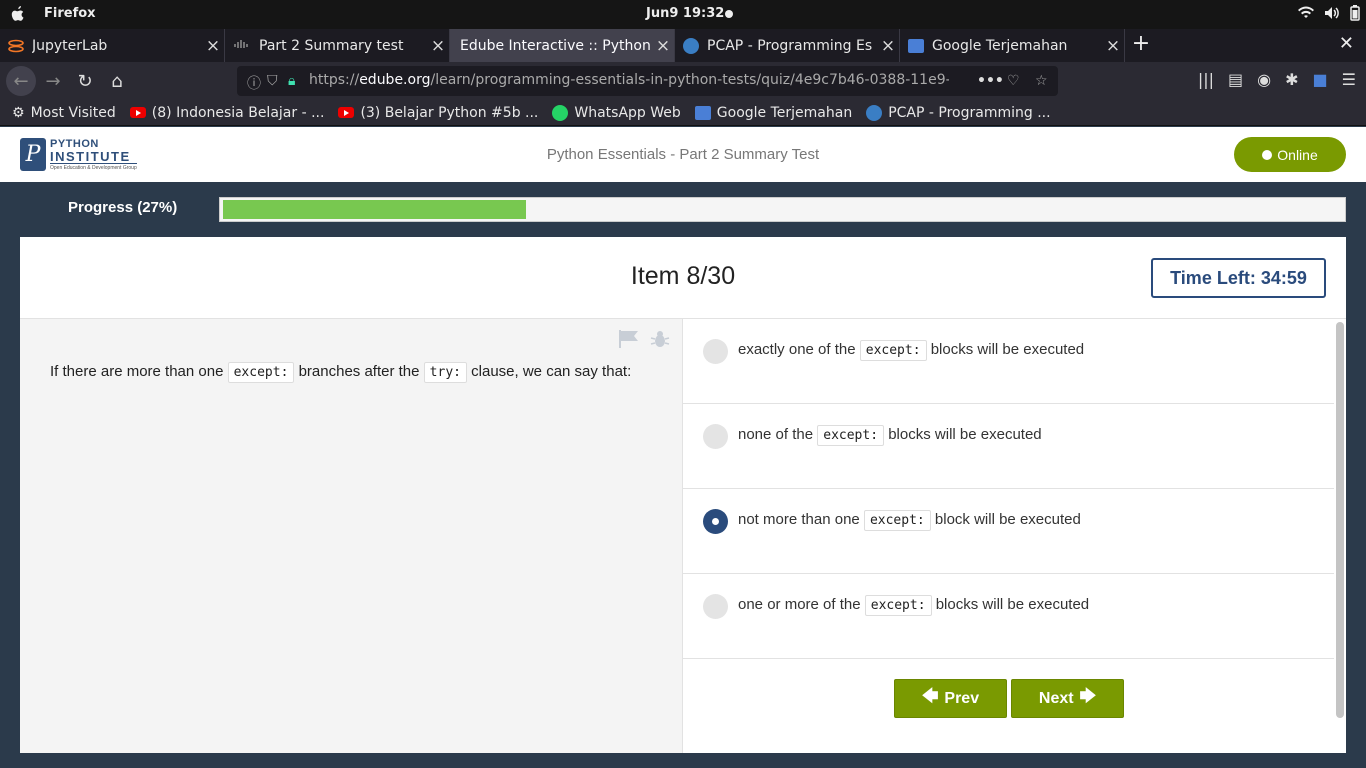  What do you see at coordinates (773, 113) in the screenshot?
I see `bookmark-google-translate: Google Terjemahan` at bounding box center [773, 113].